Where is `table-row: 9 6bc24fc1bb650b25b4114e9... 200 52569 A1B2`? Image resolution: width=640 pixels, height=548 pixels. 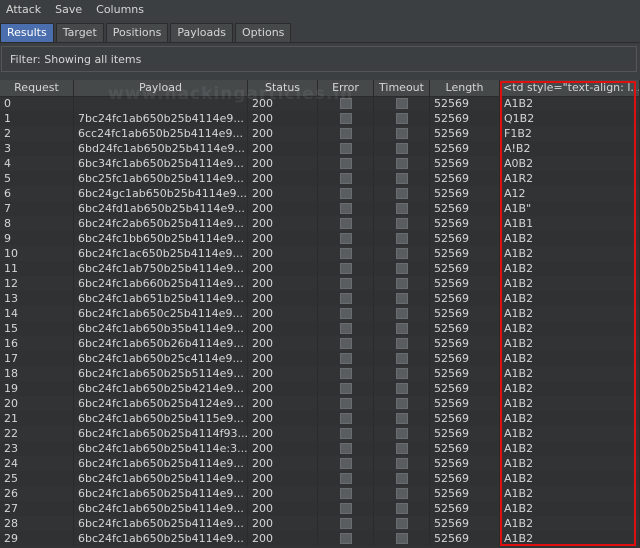
table-row: 9 6bc24fc1bb650b25b4114e9... 200 52569 A1B2 is located at coordinates (320, 238).